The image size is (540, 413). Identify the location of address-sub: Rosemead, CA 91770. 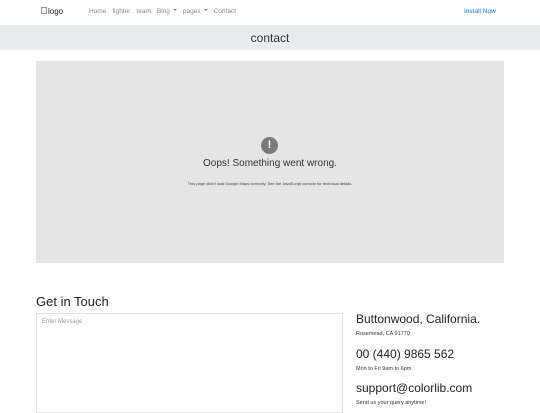
(383, 334).